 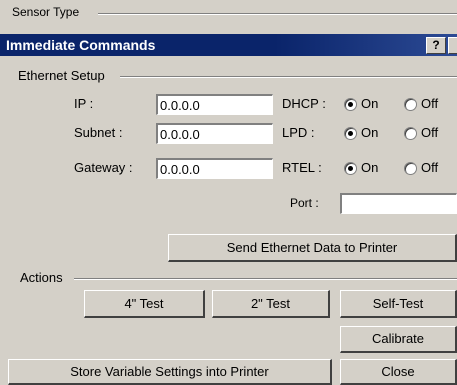 I want to click on lpd-off-label: Off, so click(x=430, y=132).